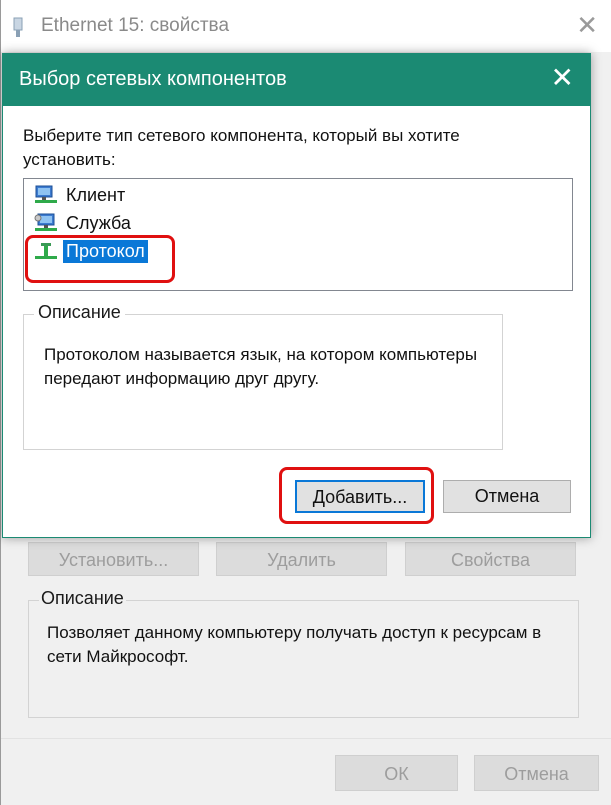 This screenshot has height=805, width=611. I want to click on remove-button: Удалить, so click(301, 559).